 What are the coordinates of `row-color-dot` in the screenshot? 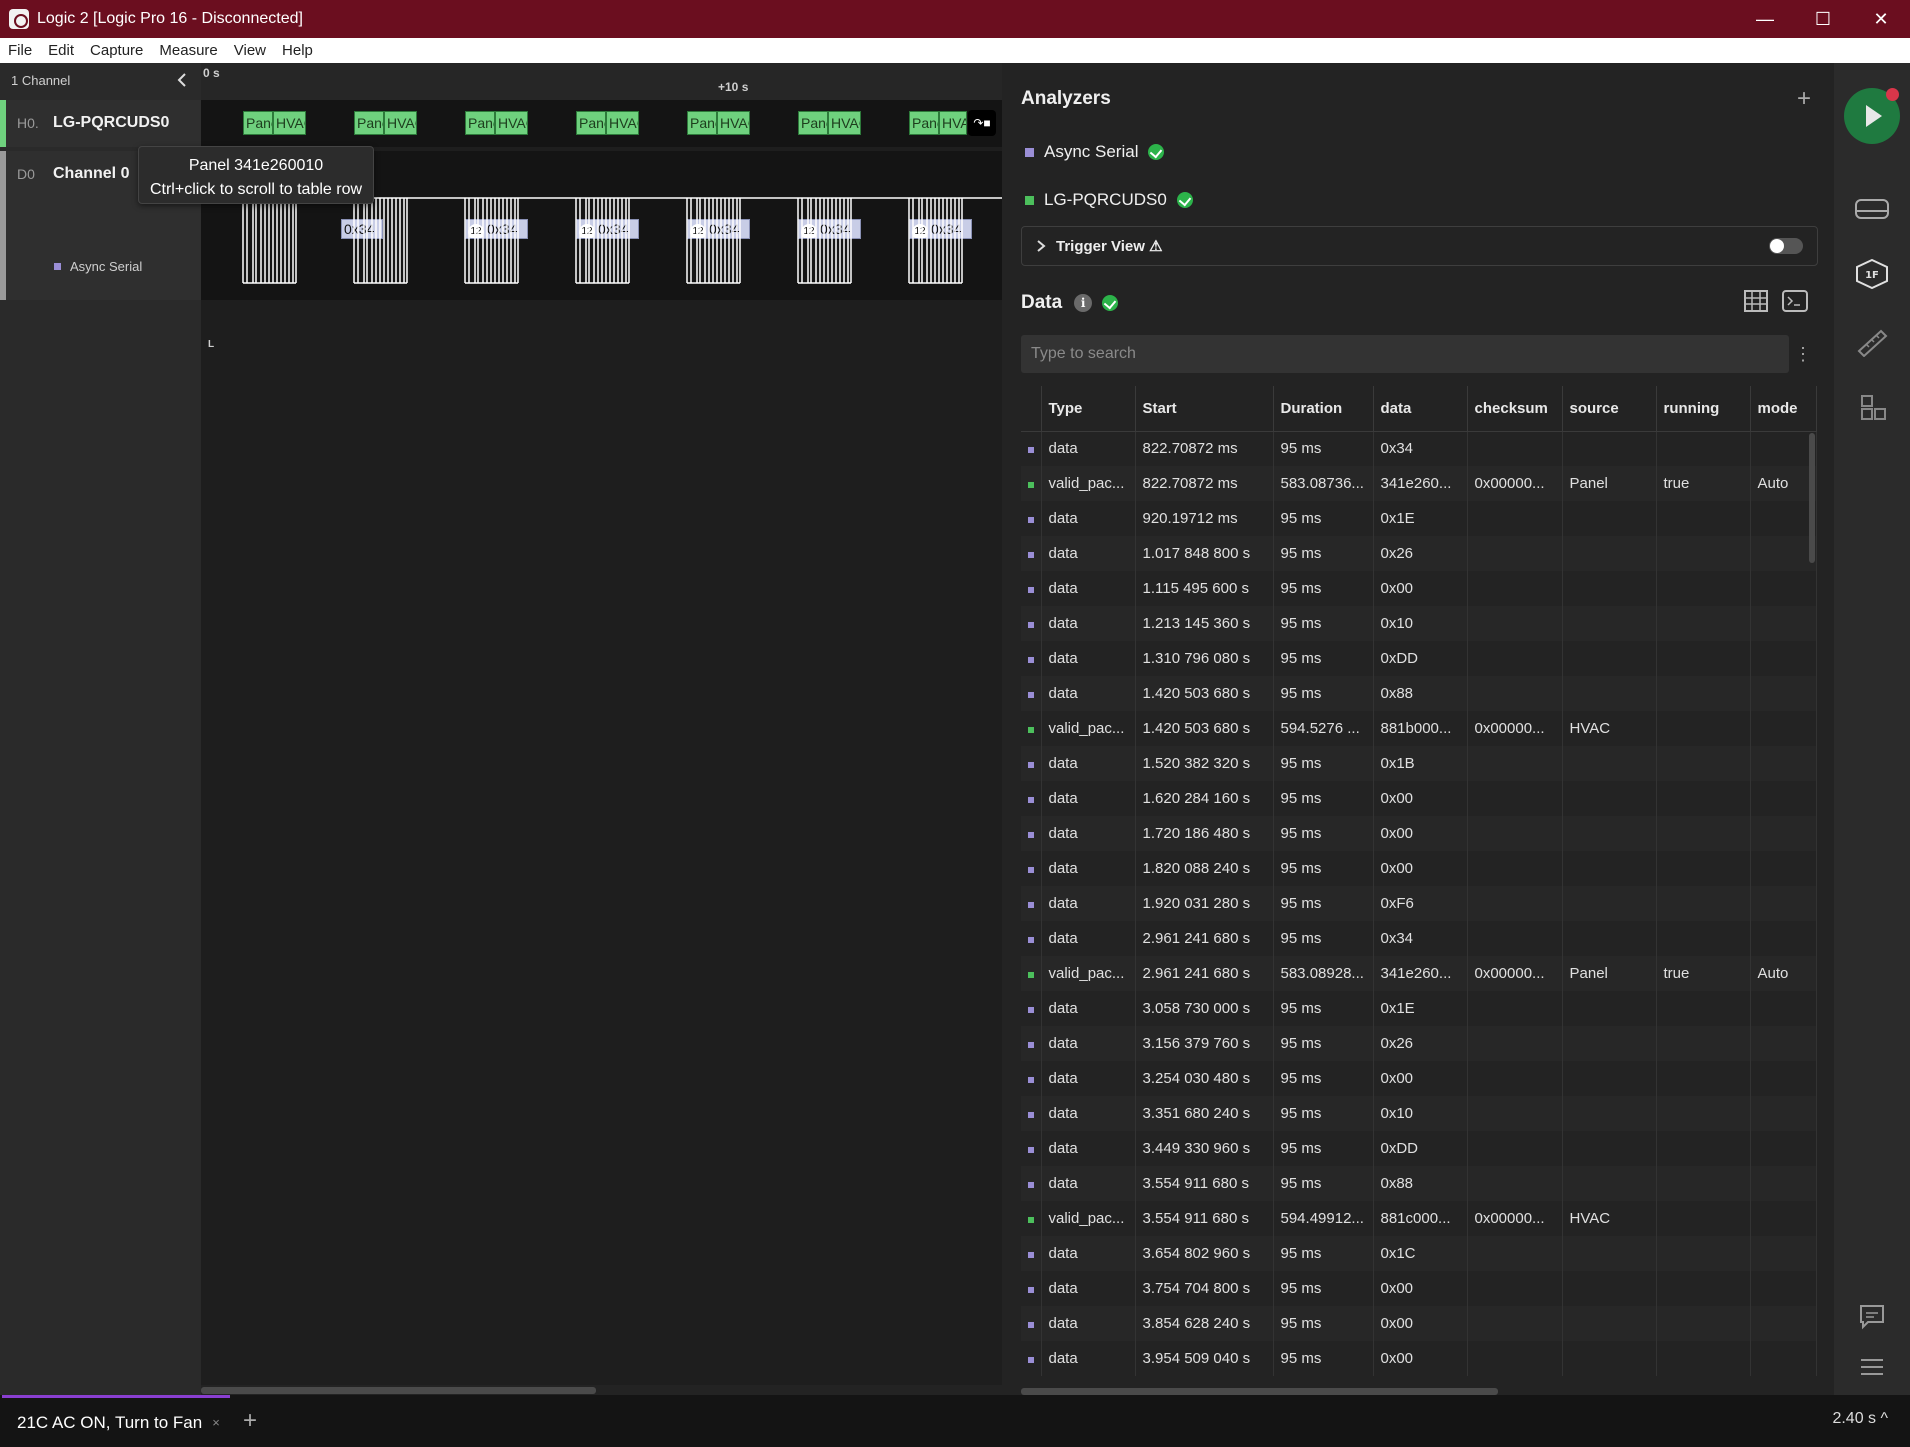 It's located at (1030, 835).